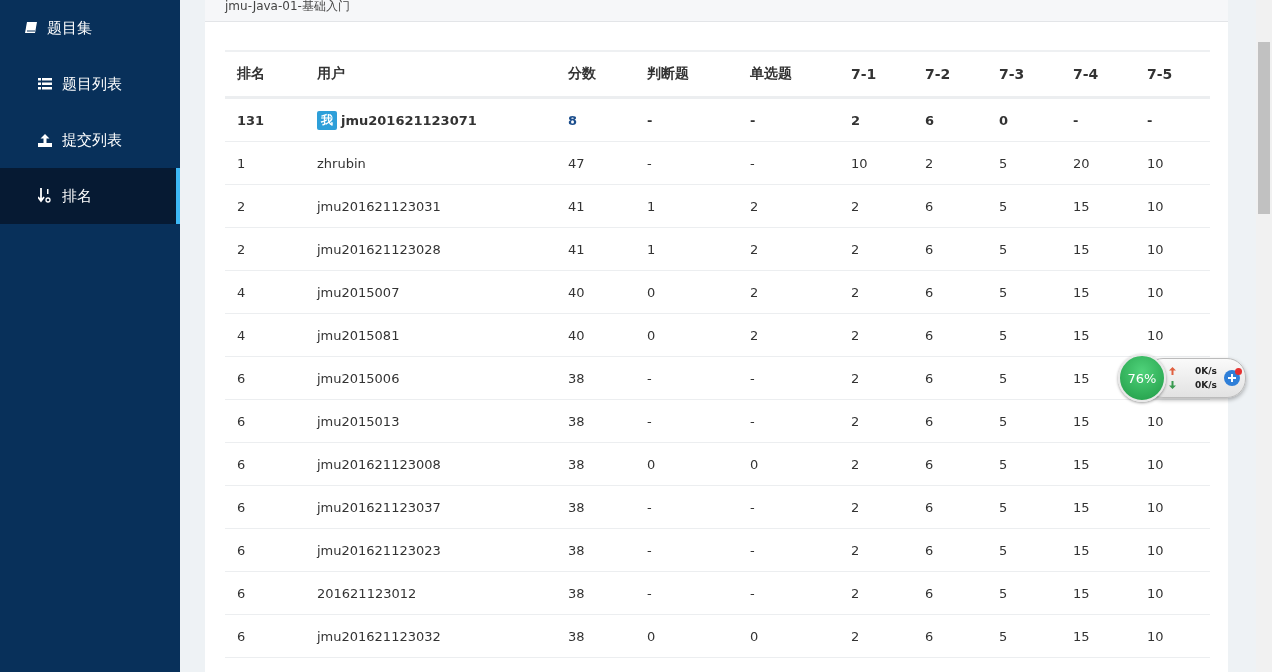 Image resolution: width=1272 pixels, height=672 pixels. I want to click on scrollbar, so click(1264, 336).